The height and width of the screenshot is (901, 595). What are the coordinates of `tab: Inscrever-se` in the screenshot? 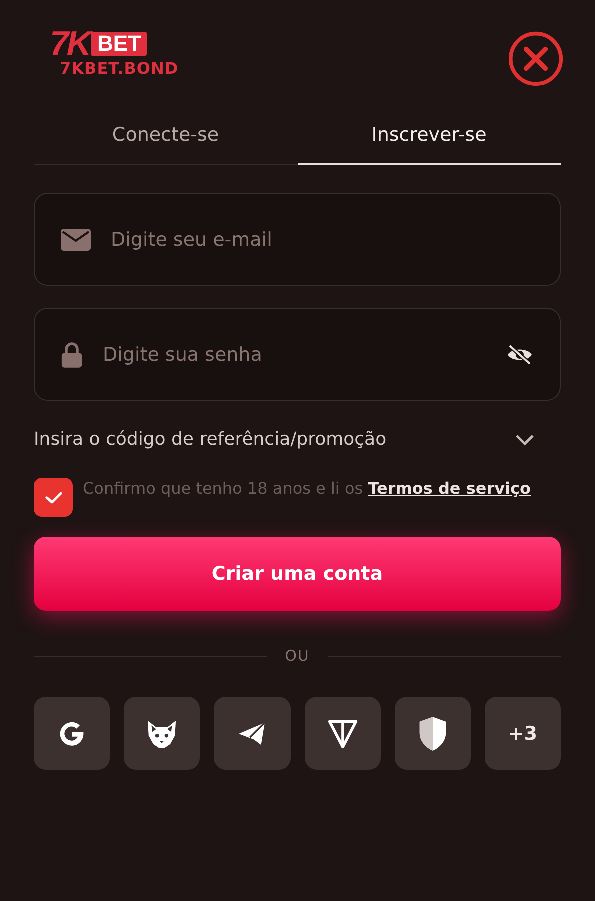 It's located at (429, 144).